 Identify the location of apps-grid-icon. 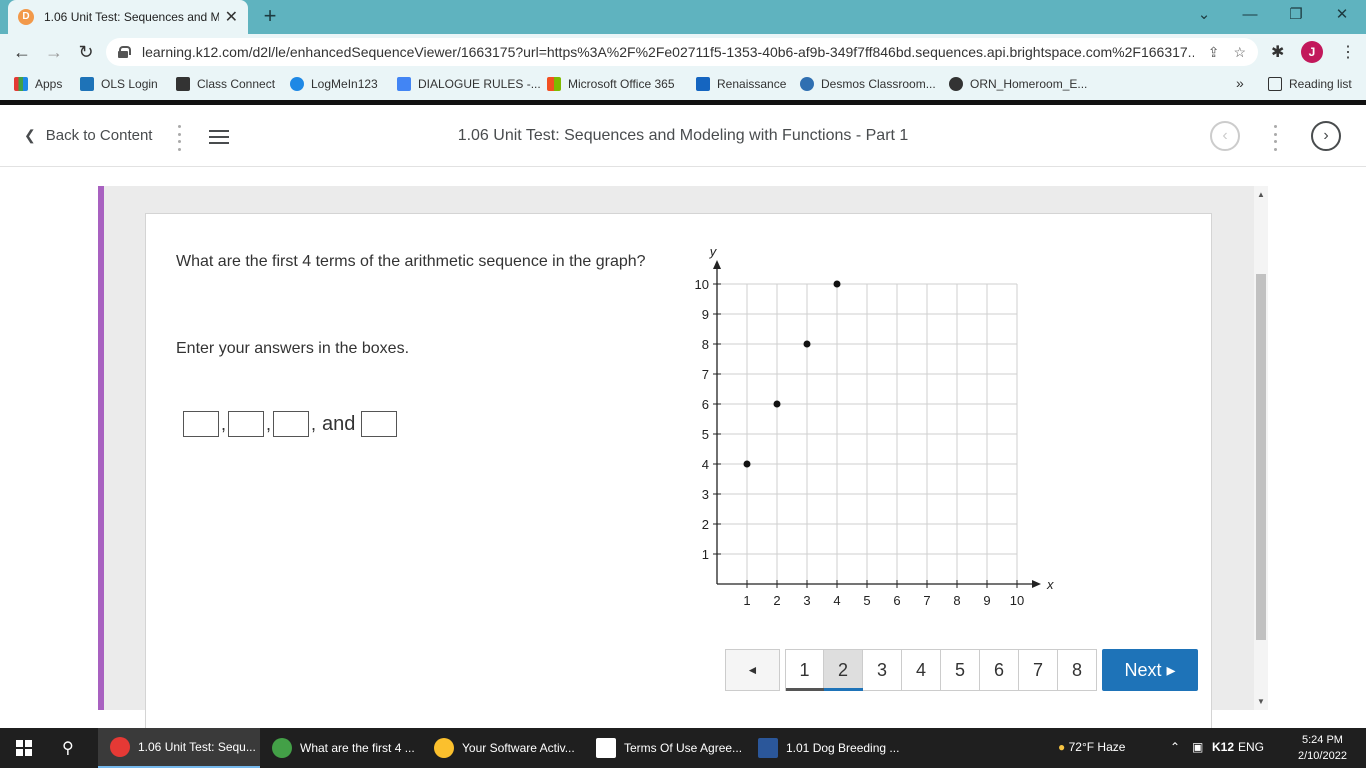
(21, 84).